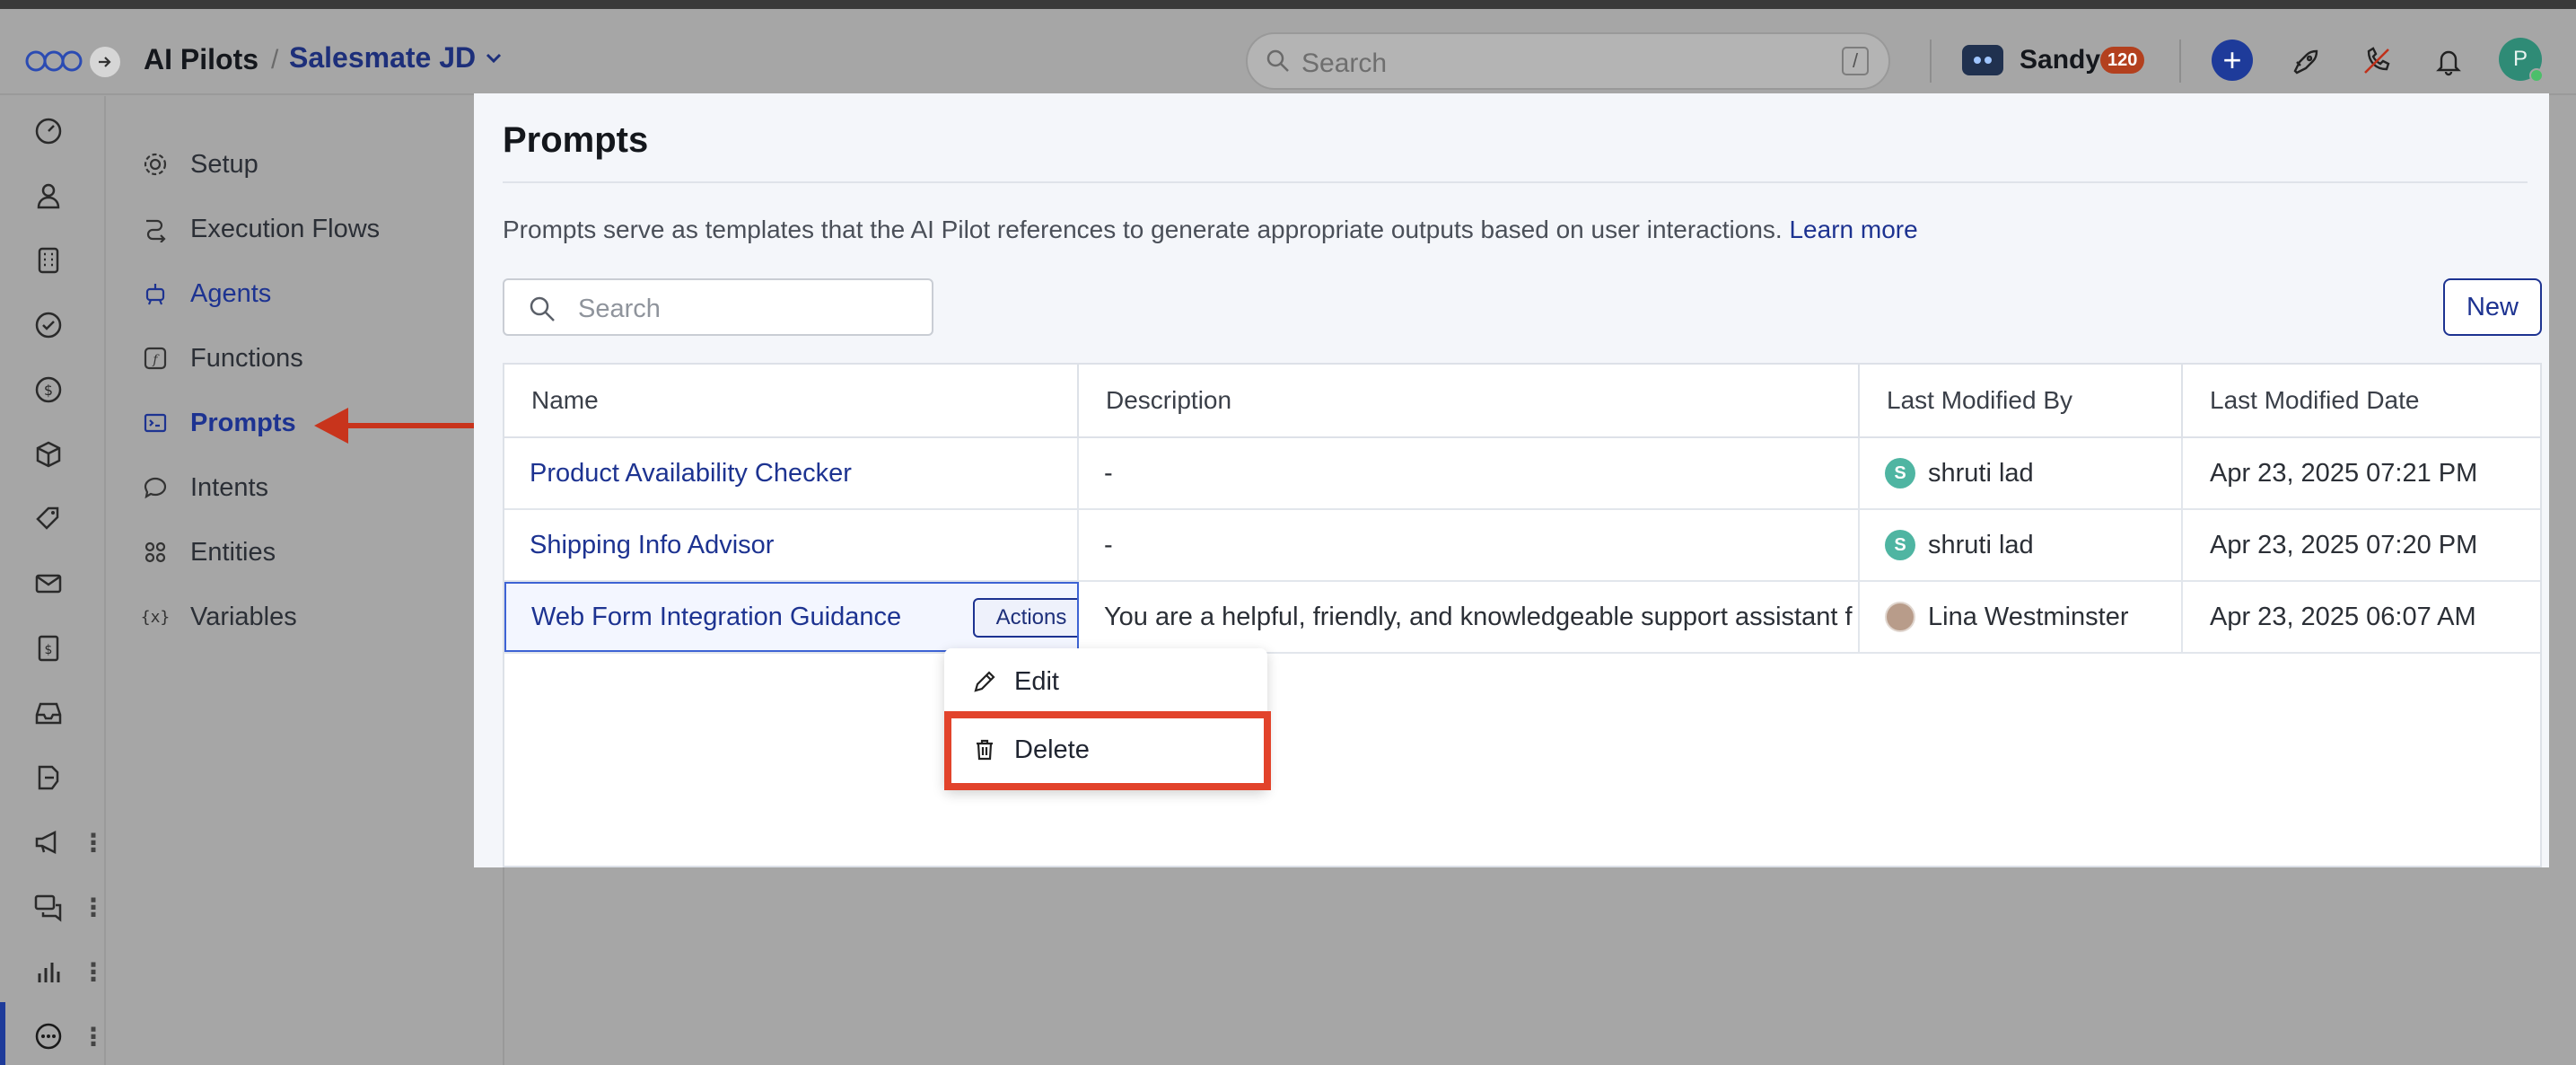 The width and height of the screenshot is (2576, 1065). Describe the element at coordinates (2028, 616) in the screenshot. I see `modified-by-name: Lina Westminster` at that location.